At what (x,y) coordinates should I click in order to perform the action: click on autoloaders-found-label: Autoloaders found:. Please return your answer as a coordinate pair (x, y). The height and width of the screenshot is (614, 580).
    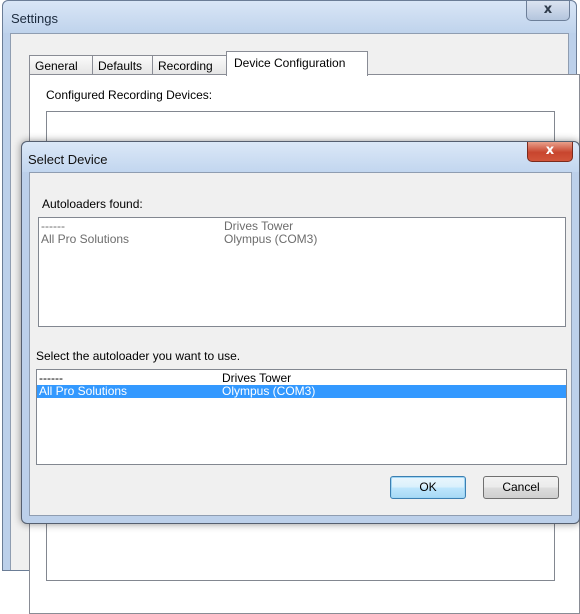
    Looking at the image, I should click on (92, 204).